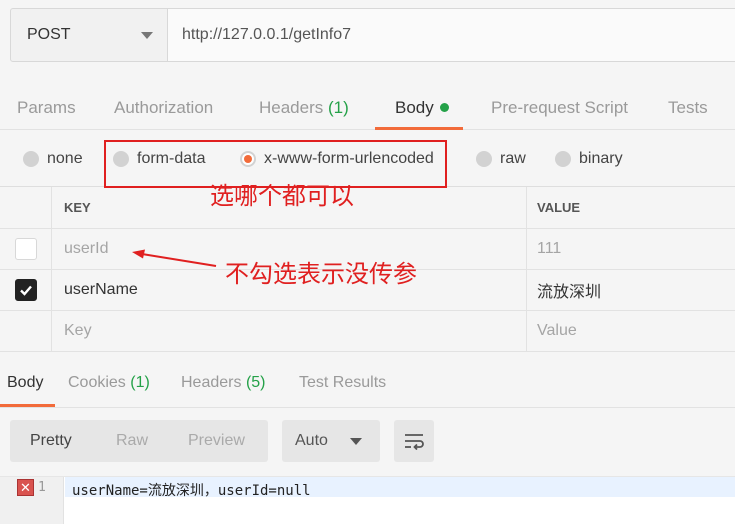  What do you see at coordinates (49, 34) in the screenshot?
I see `method-label: POST` at bounding box center [49, 34].